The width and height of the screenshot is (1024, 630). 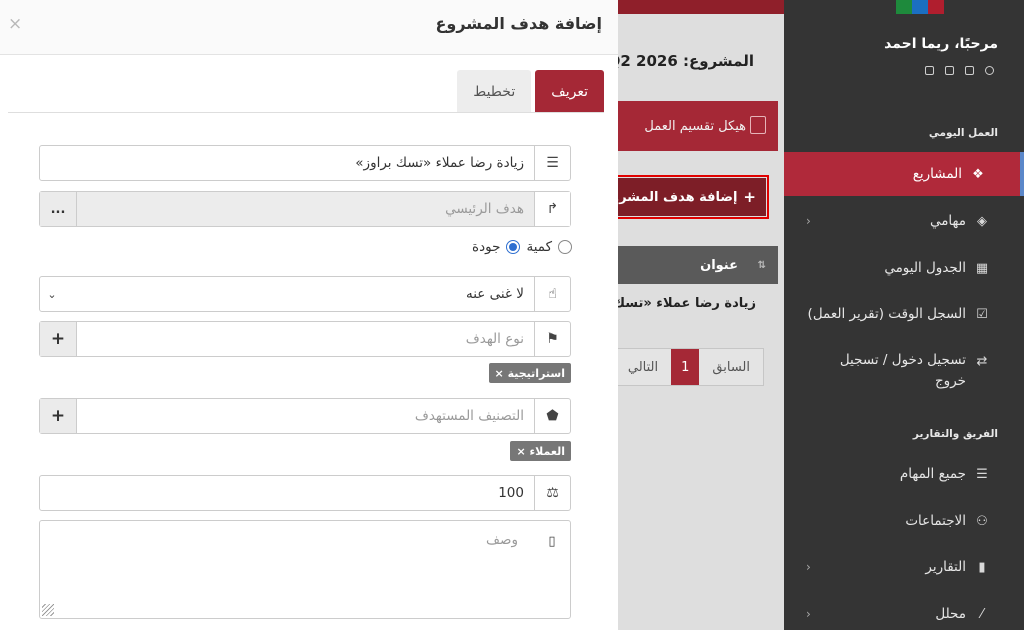 I want to click on table-header: ⇅ عنوان, so click(x=698, y=265).